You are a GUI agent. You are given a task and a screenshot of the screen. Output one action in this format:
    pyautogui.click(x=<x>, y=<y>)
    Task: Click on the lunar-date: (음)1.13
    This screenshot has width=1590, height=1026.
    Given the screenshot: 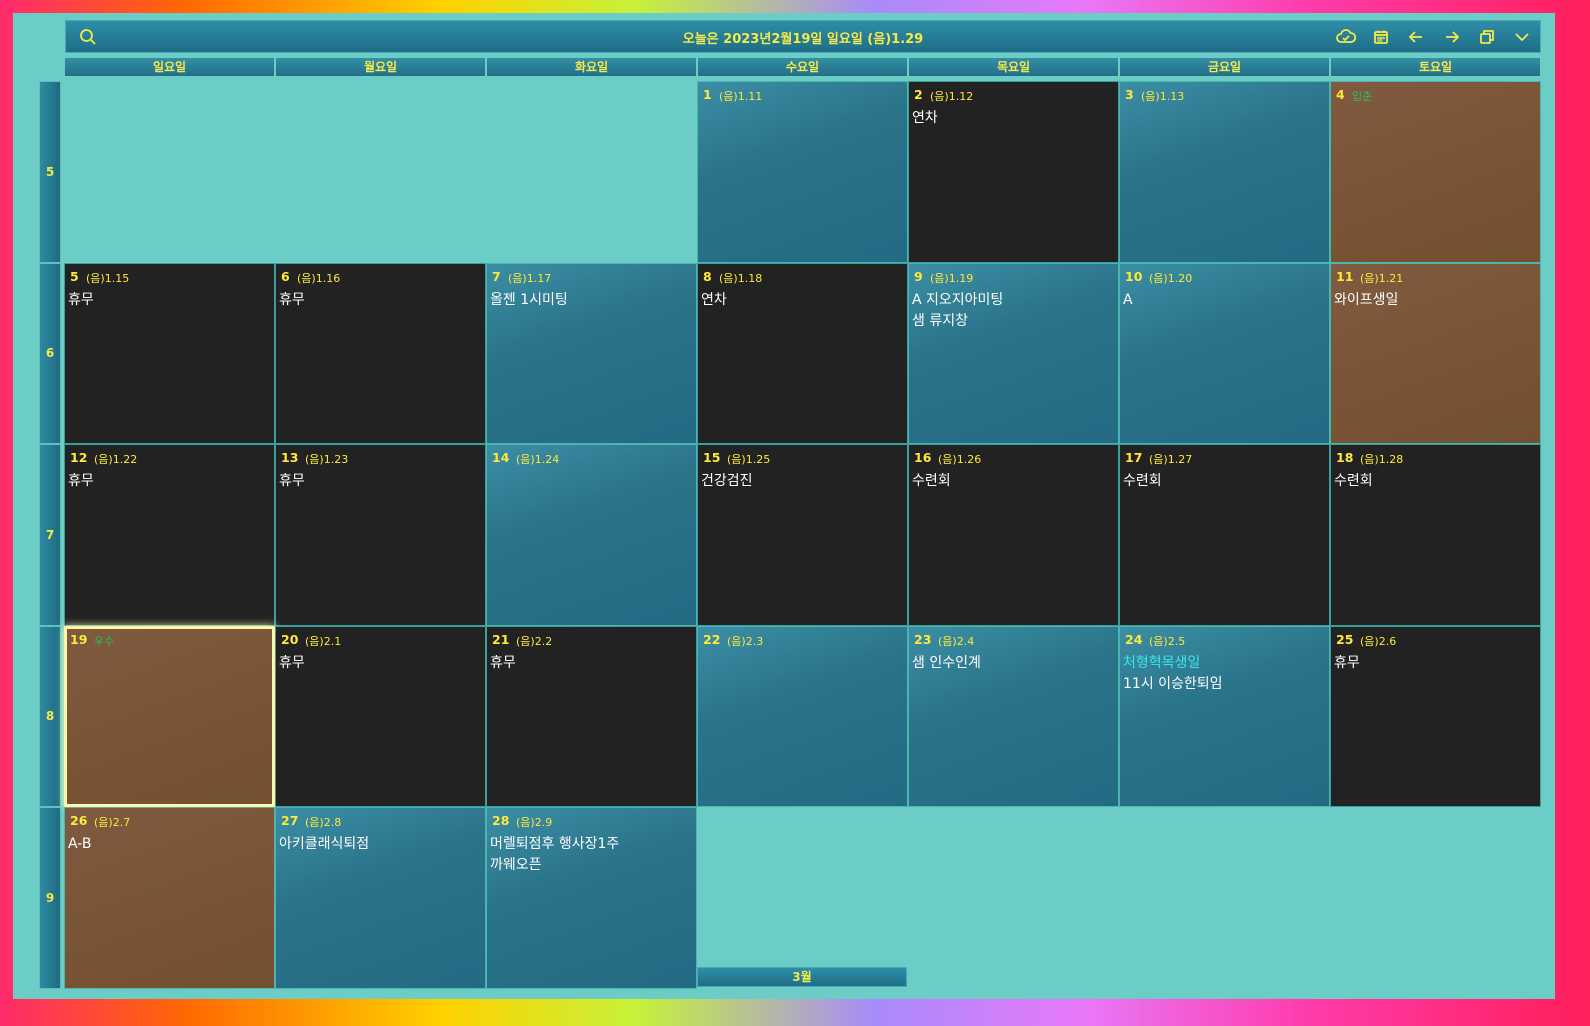 What is the action you would take?
    pyautogui.click(x=1163, y=96)
    